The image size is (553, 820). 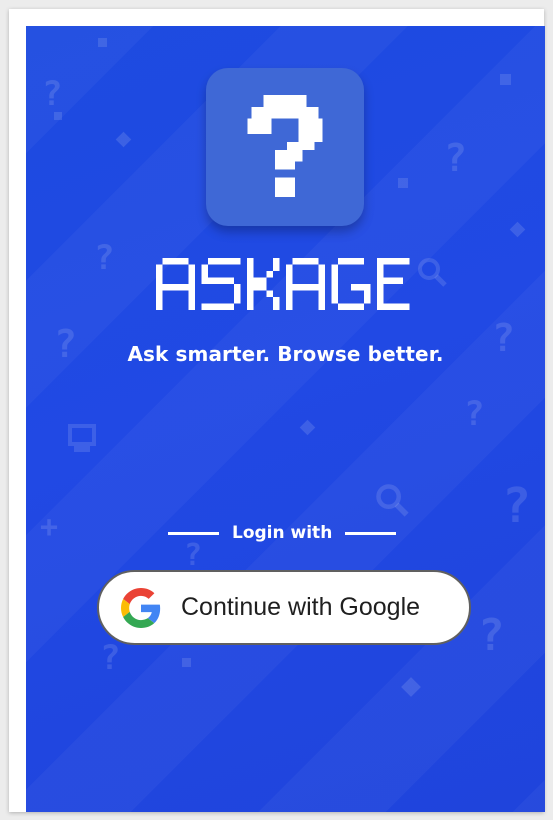 What do you see at coordinates (371, 533) in the screenshot?
I see `divider-line-right` at bounding box center [371, 533].